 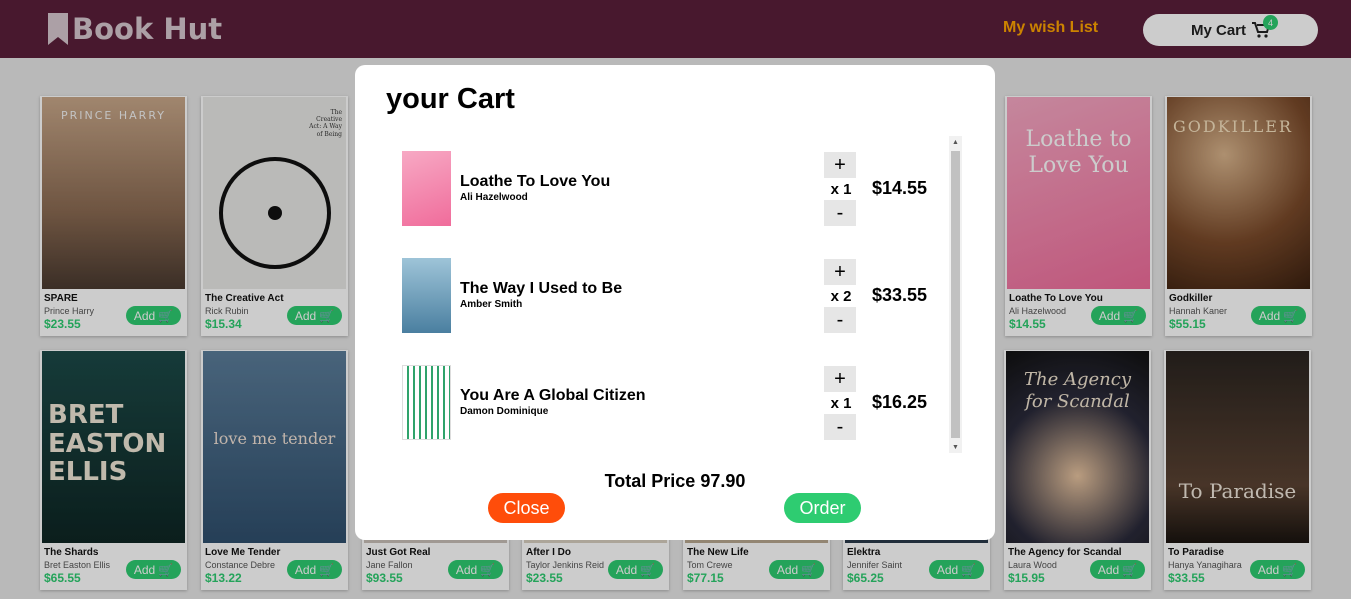 What do you see at coordinates (900, 295) in the screenshot?
I see `cart-item-price: $33.55` at bounding box center [900, 295].